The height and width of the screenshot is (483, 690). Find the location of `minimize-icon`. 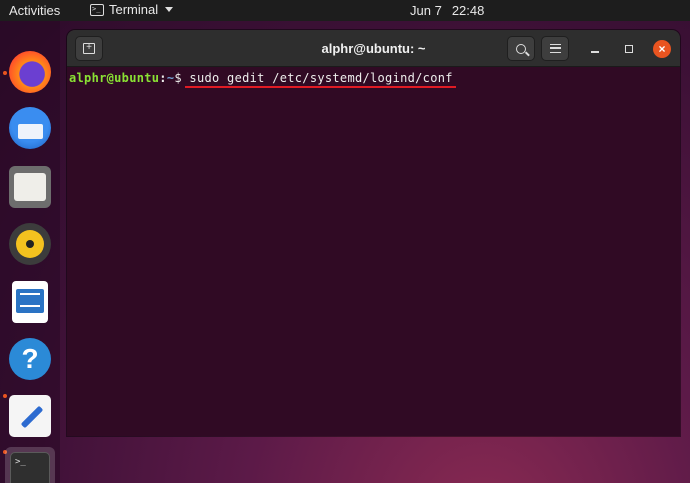

minimize-icon is located at coordinates (595, 52).